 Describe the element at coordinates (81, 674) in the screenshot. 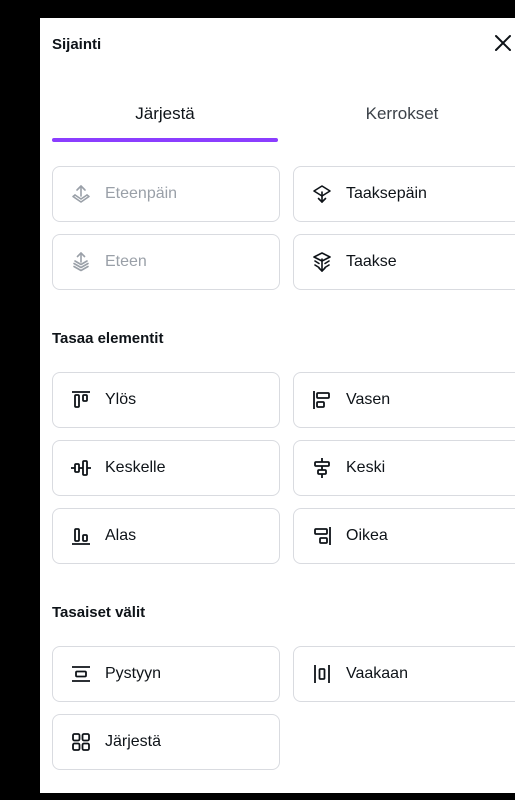

I see `space-vertically-icon` at that location.